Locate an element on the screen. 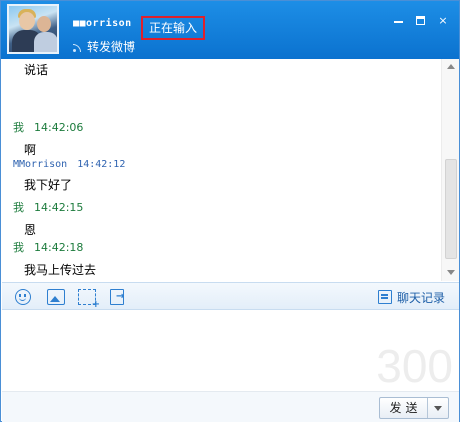  chat-history-label: 聊天记录 is located at coordinates (420, 297).